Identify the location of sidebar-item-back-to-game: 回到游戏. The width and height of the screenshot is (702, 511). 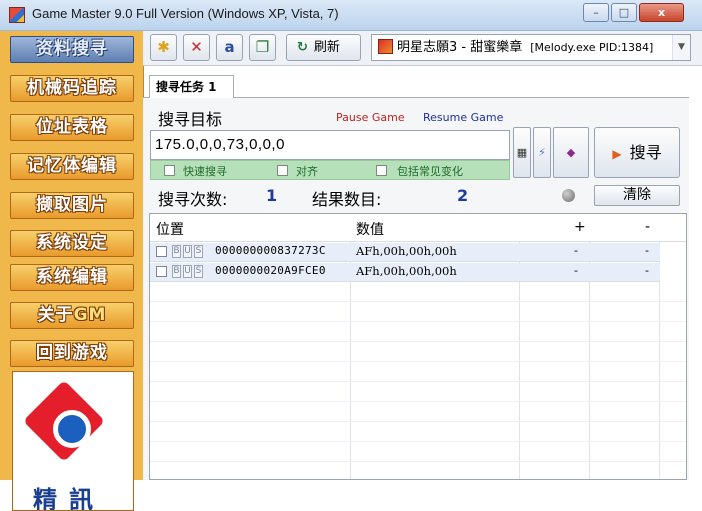
(72, 353).